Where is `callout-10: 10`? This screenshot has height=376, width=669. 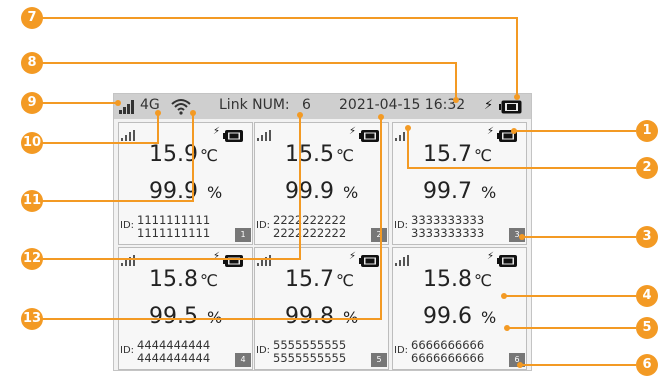
callout-10: 10 is located at coordinates (32, 143).